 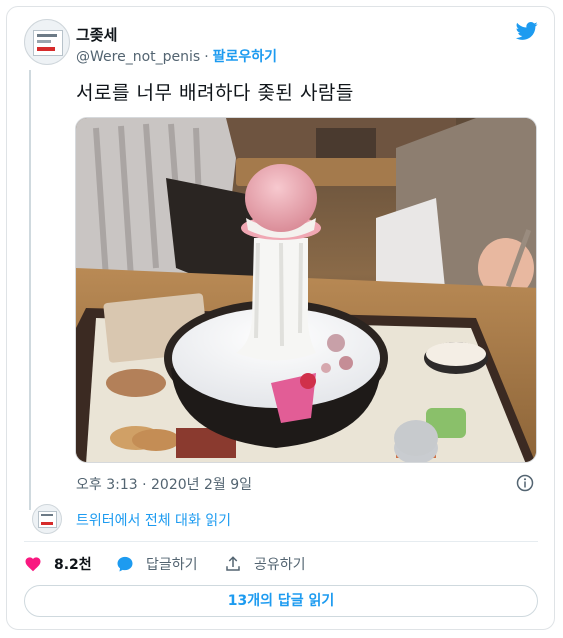 I want to click on action-bar: 8.2천 답글하기 공유하기, so click(x=281, y=564).